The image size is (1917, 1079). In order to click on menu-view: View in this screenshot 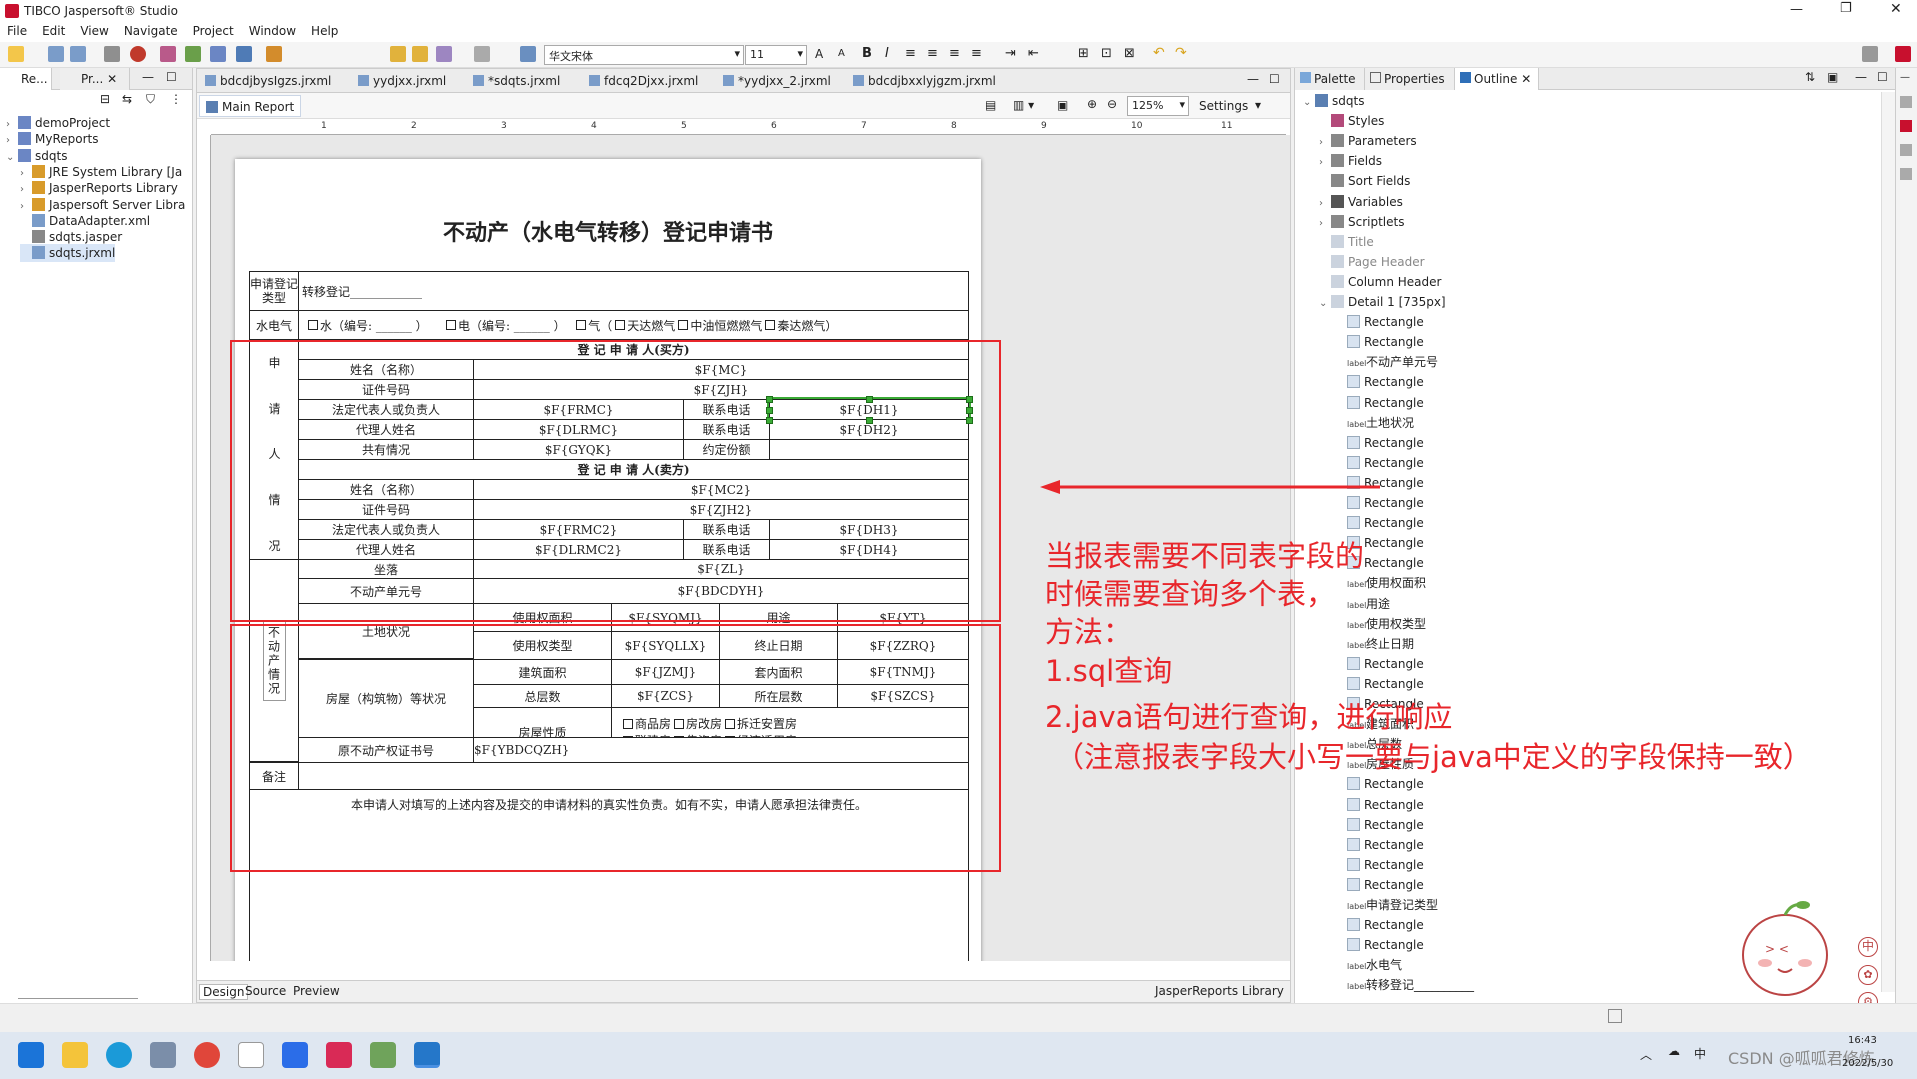, I will do `click(94, 30)`.